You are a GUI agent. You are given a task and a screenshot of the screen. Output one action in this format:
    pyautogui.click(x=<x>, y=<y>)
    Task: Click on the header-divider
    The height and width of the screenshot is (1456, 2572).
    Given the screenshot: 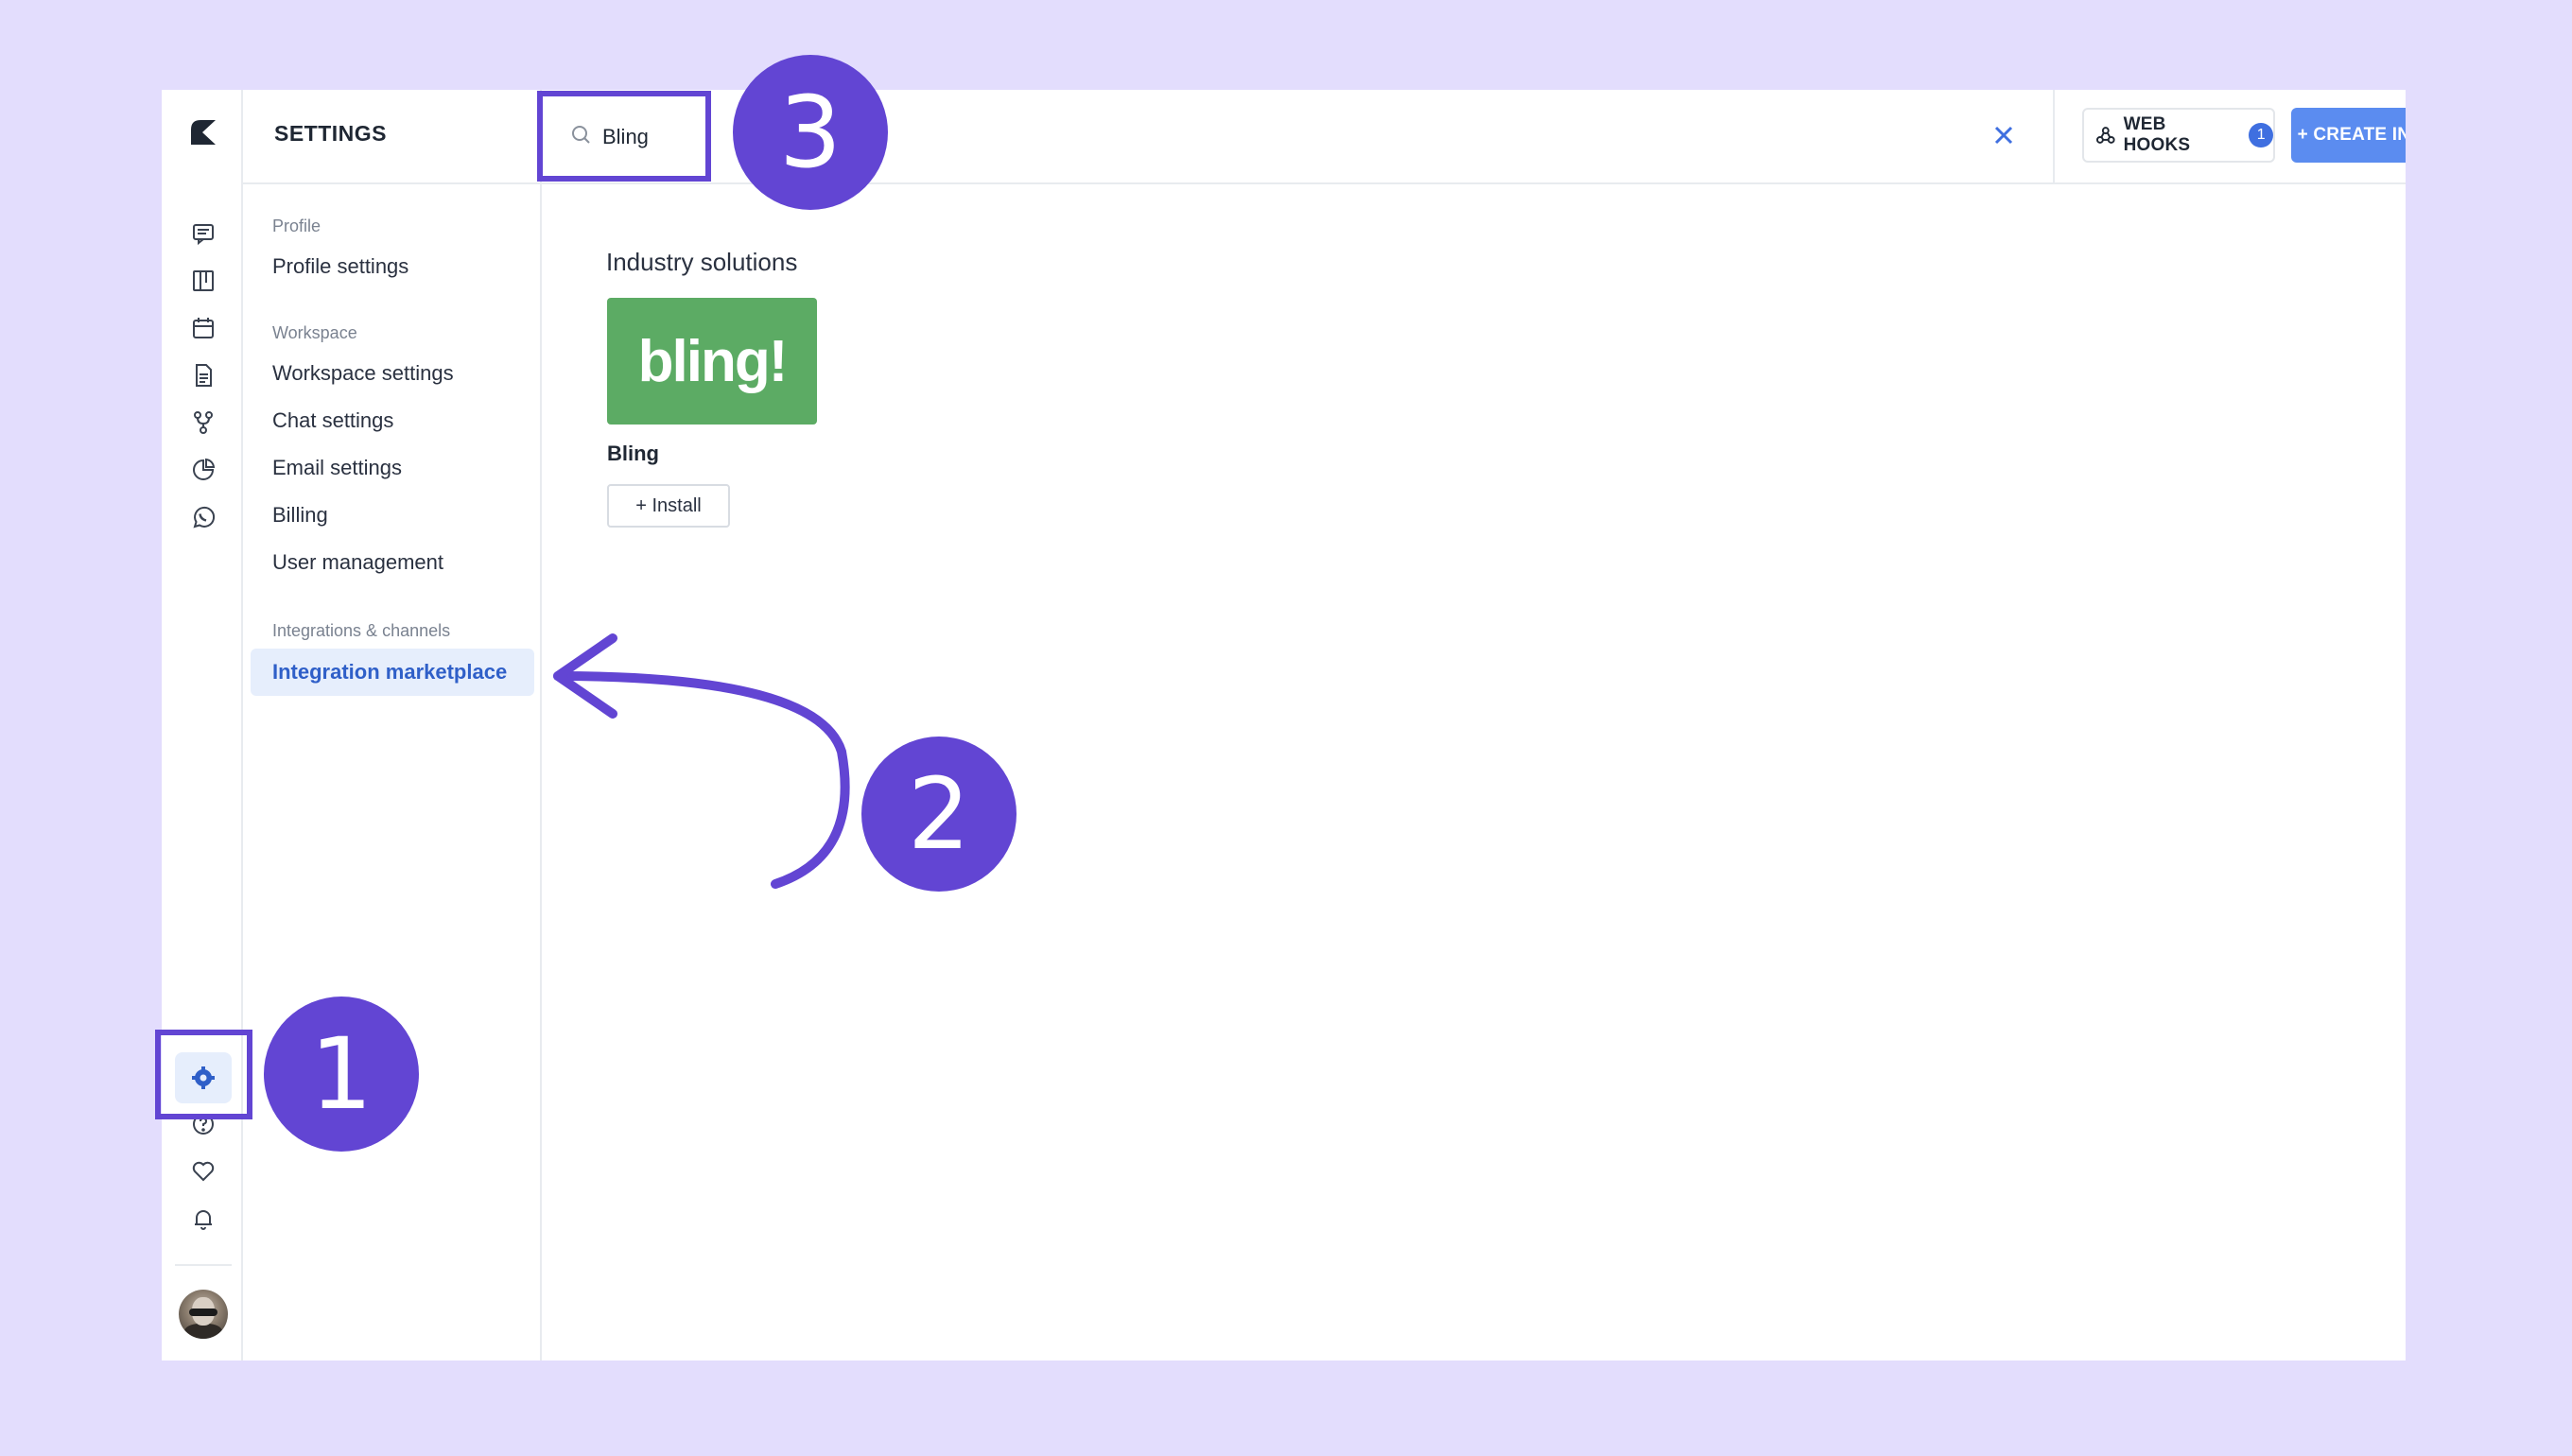 What is the action you would take?
    pyautogui.click(x=2054, y=136)
    